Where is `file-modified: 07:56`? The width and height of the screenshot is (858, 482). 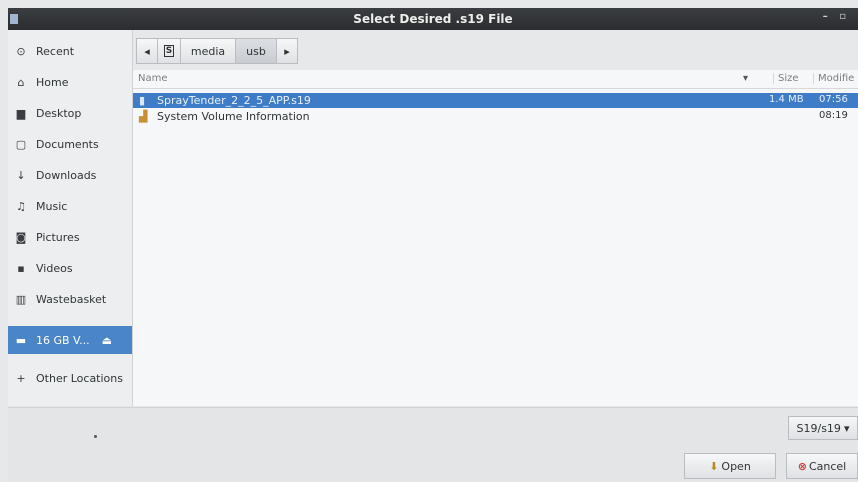 file-modified: 07:56 is located at coordinates (833, 99).